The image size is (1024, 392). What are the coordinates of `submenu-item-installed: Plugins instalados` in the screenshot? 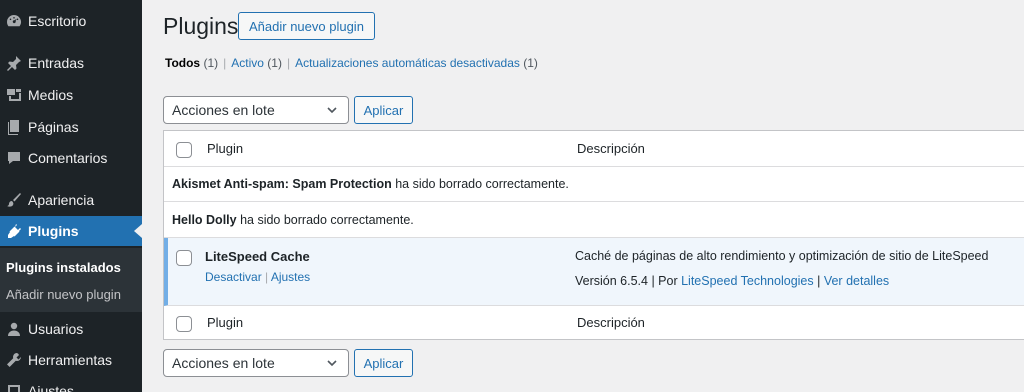 It's located at (63, 267).